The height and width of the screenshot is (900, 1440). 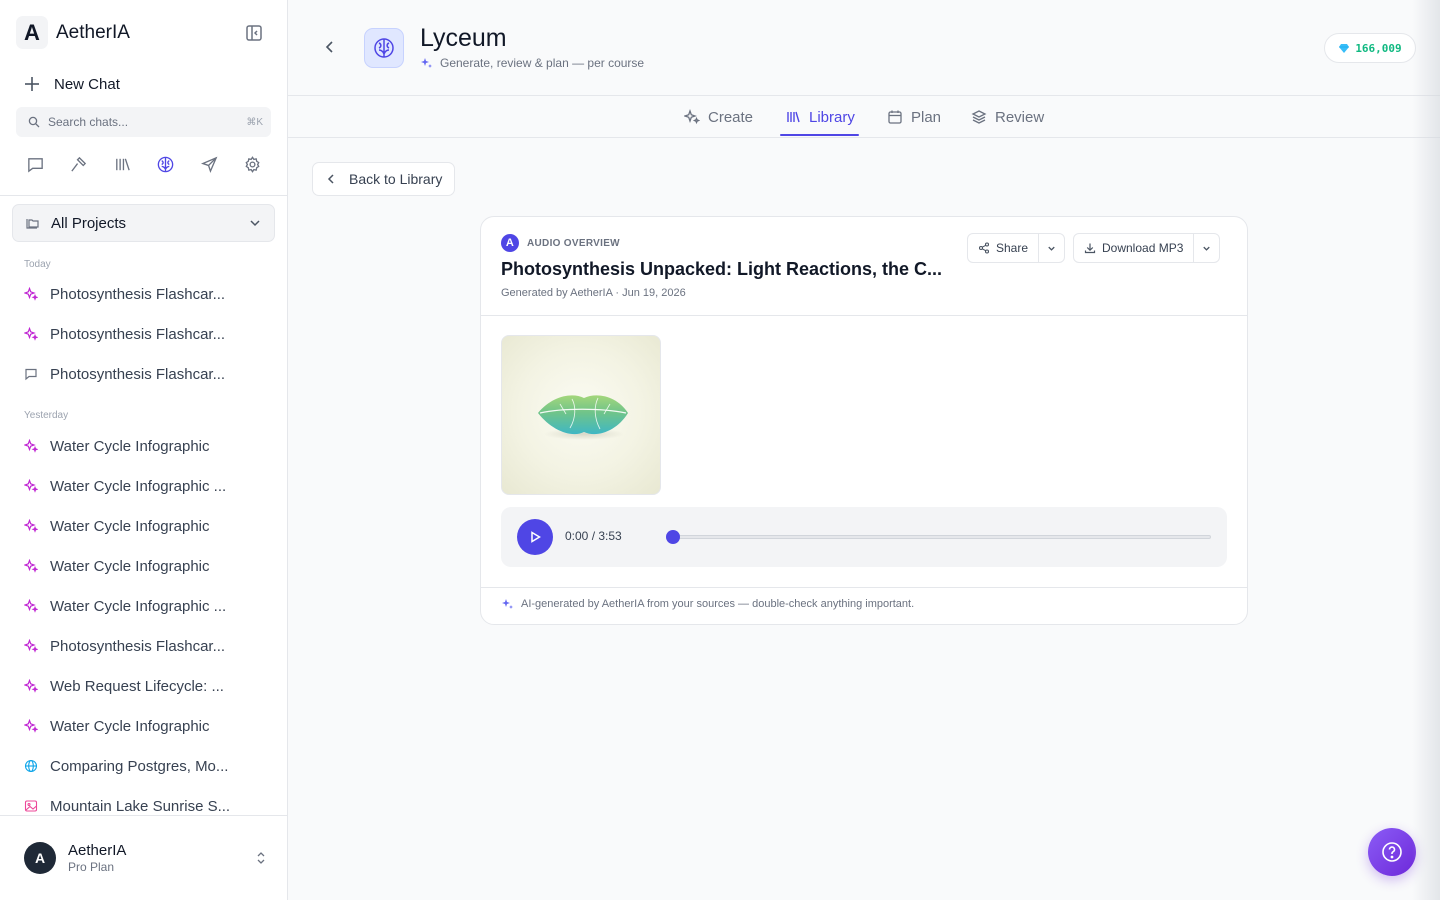 What do you see at coordinates (895, 117) in the screenshot?
I see `calendar-icon` at bounding box center [895, 117].